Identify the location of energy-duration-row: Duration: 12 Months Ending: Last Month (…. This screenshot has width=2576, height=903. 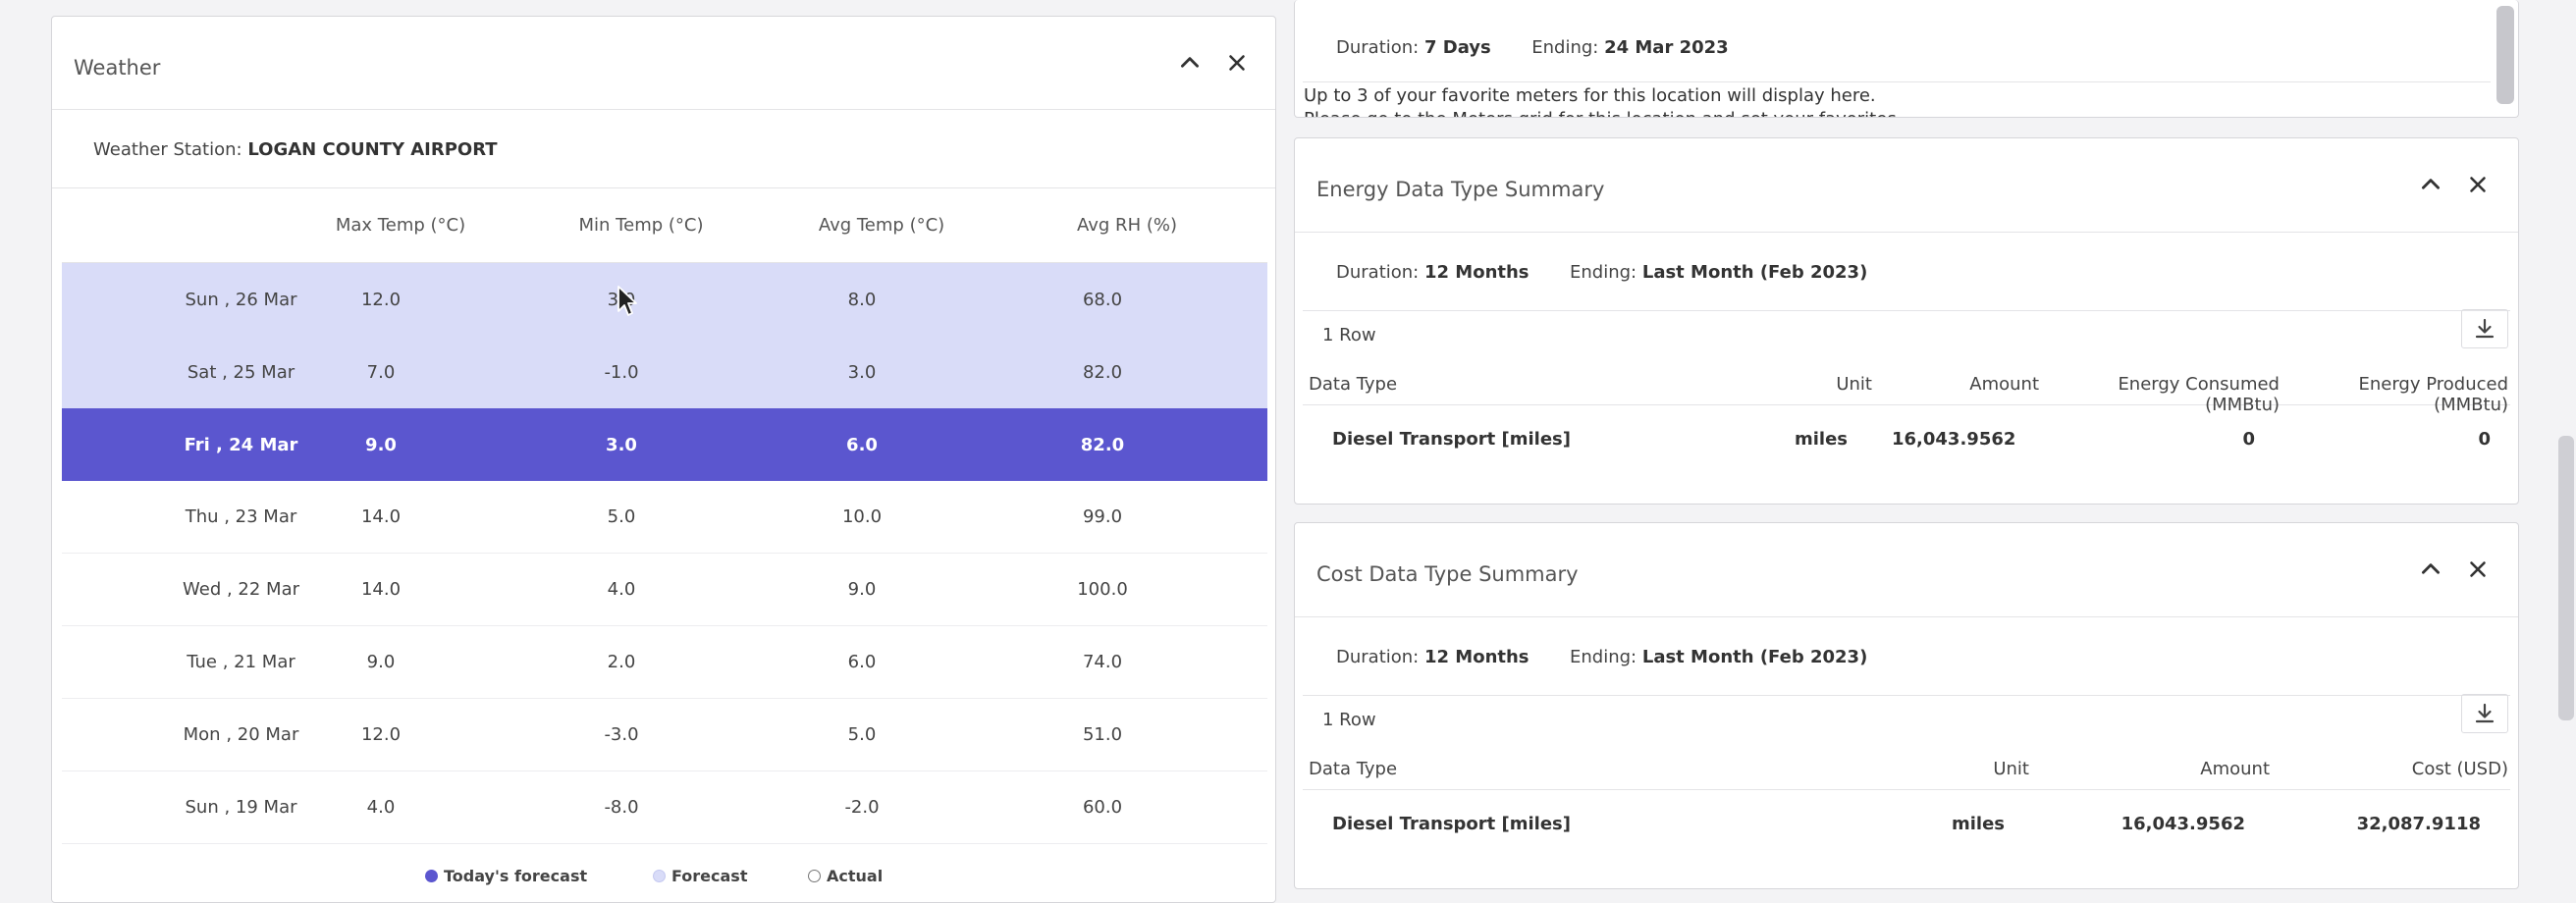
(1906, 272).